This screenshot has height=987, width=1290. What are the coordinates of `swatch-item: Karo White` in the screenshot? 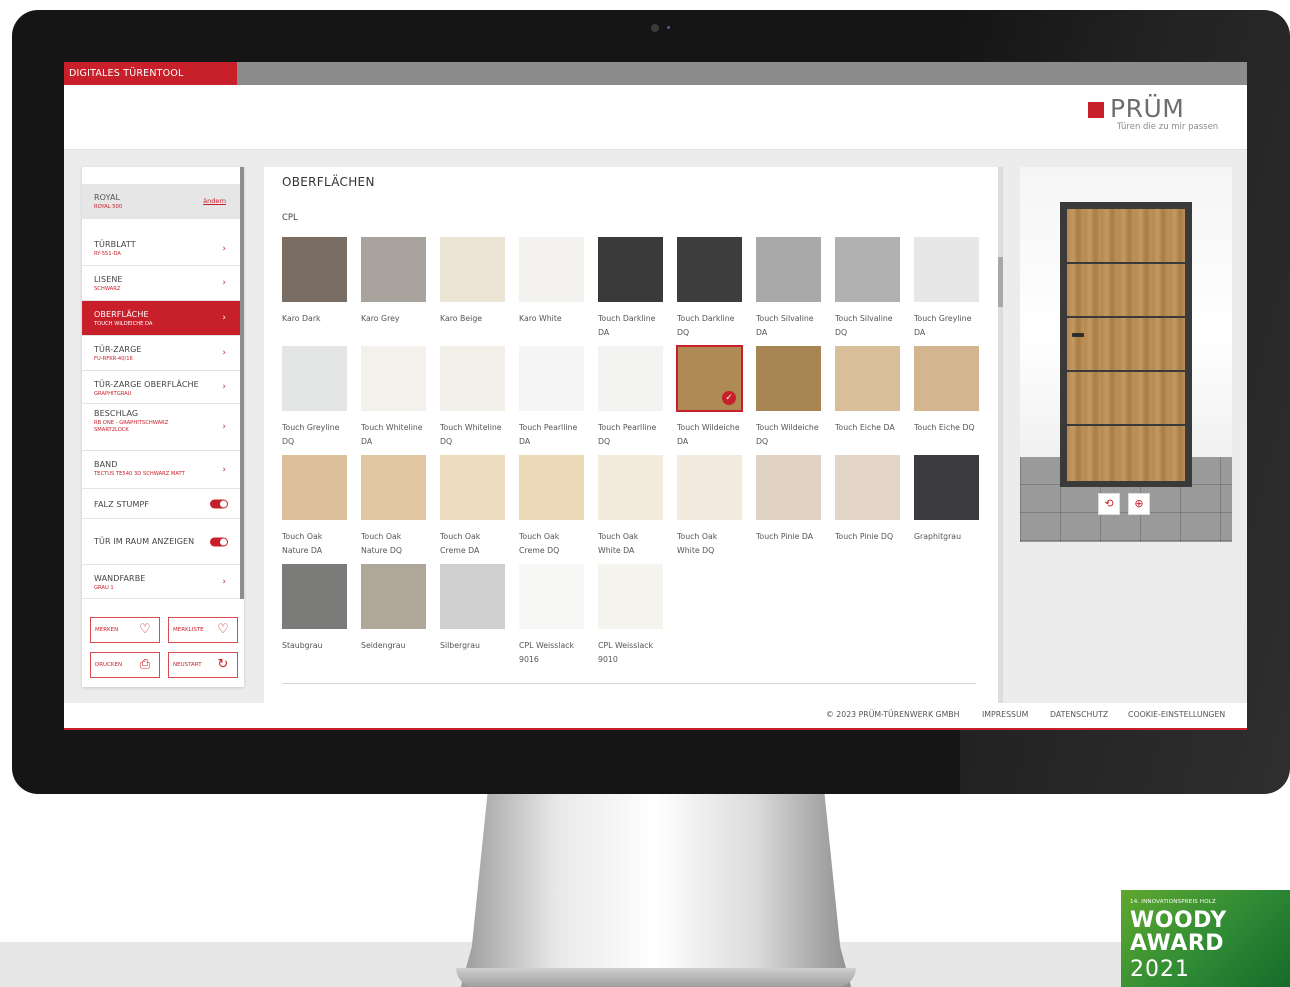 It's located at (551, 281).